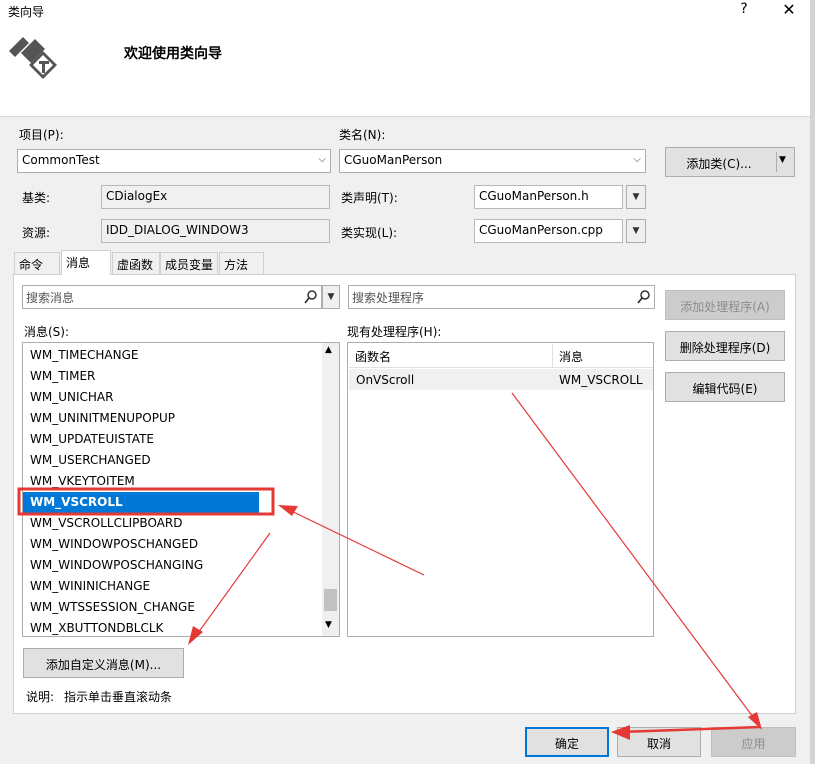 The image size is (815, 764). Describe the element at coordinates (385, 380) in the screenshot. I see `handler-function: OnVScroll` at that location.